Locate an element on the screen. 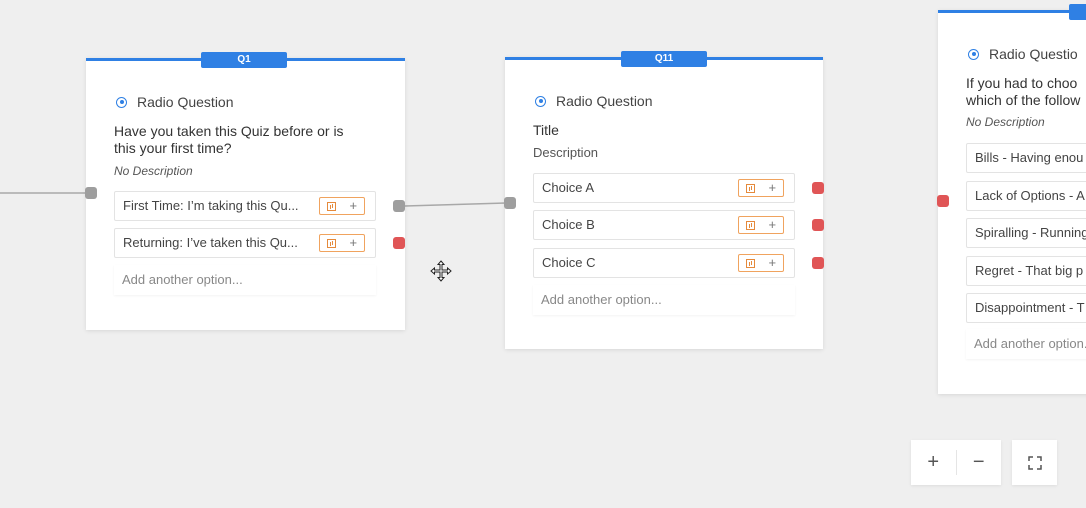  option-item: Returning: I’ve taken this Qu... + is located at coordinates (245, 243).